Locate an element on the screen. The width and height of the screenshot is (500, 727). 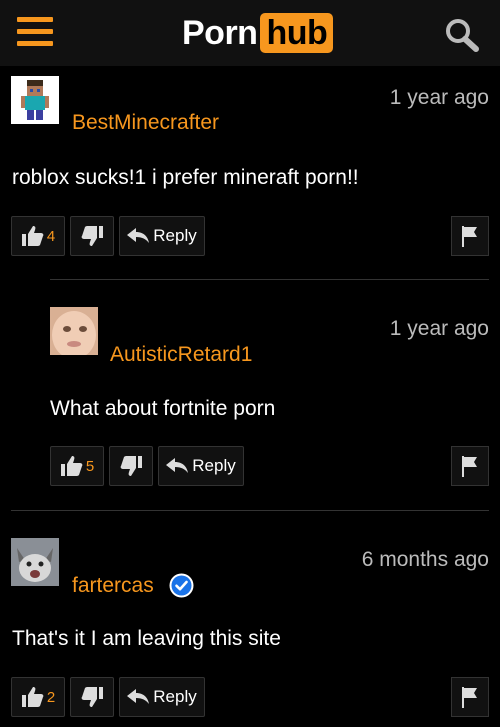
upvote-count: 5 is located at coordinates (90, 466).